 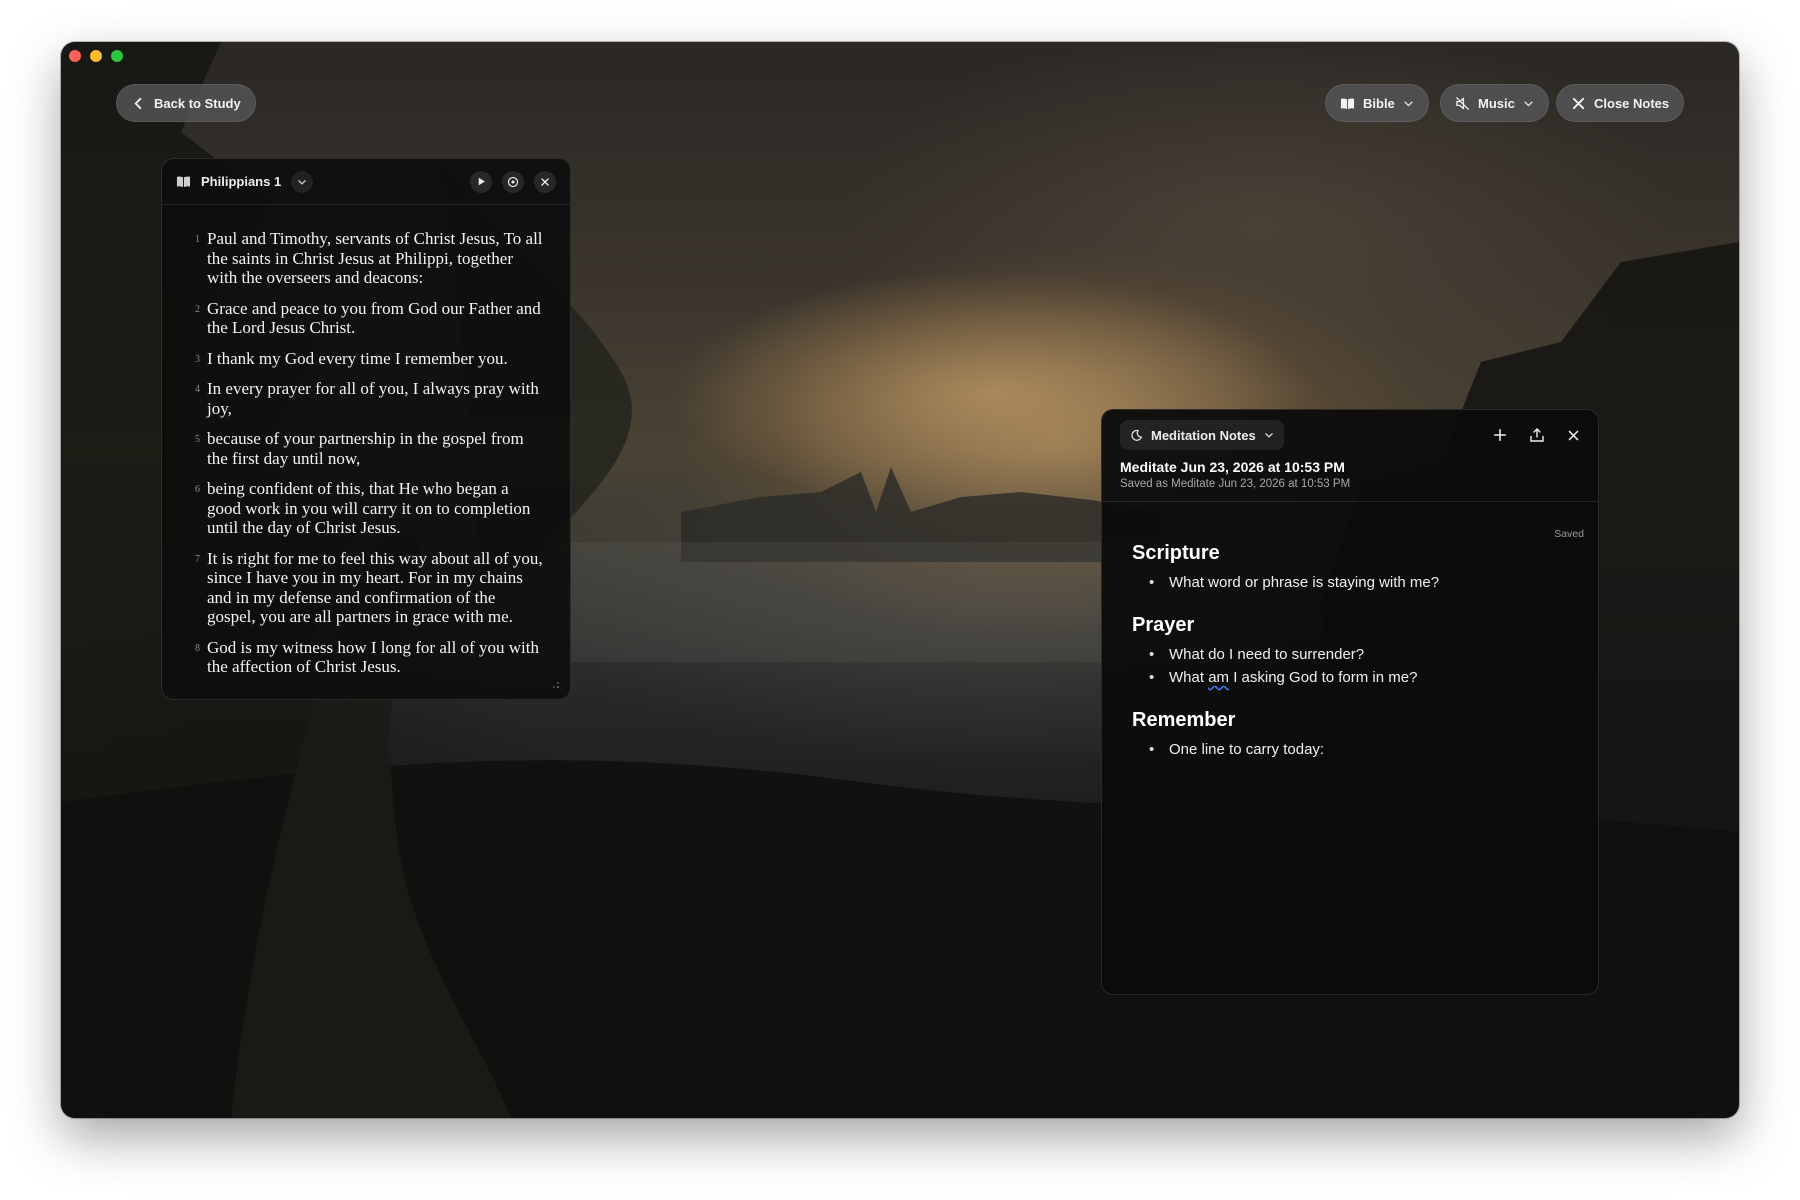 I want to click on notes-template-dropdown: Meditation Notes, so click(x=1202, y=435).